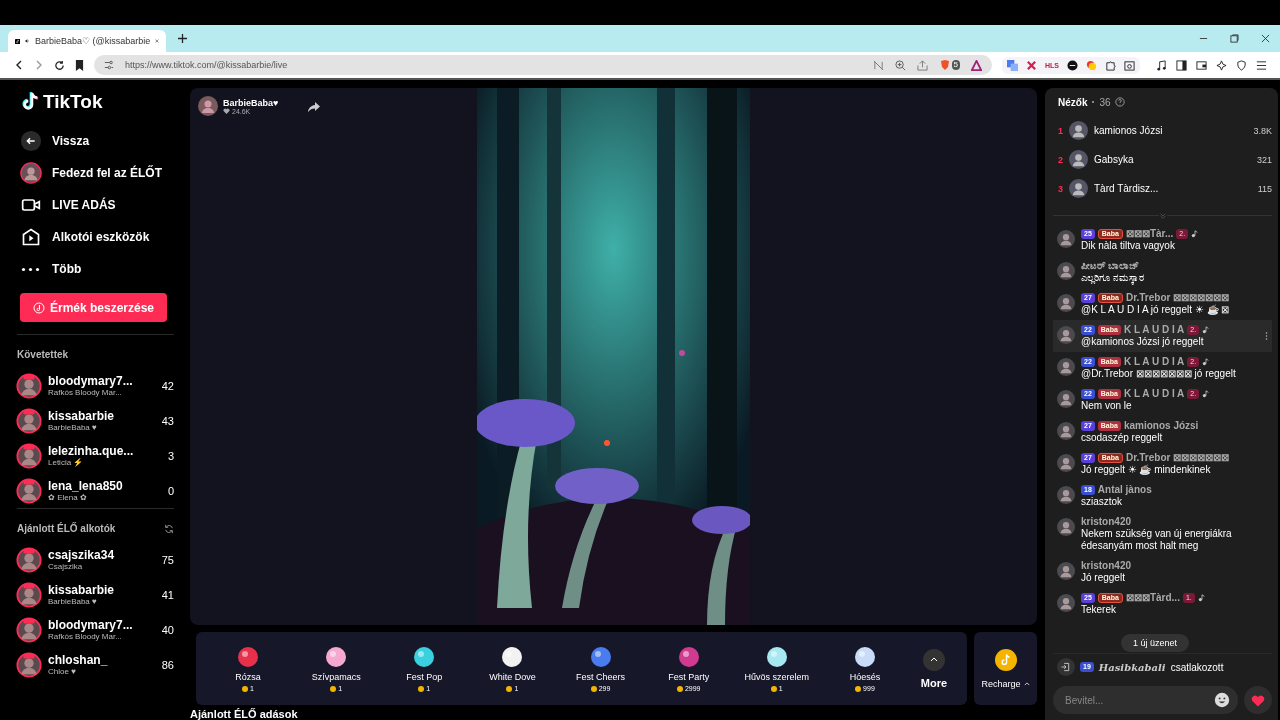  What do you see at coordinates (314, 107) in the screenshot?
I see `share-icon` at bounding box center [314, 107].